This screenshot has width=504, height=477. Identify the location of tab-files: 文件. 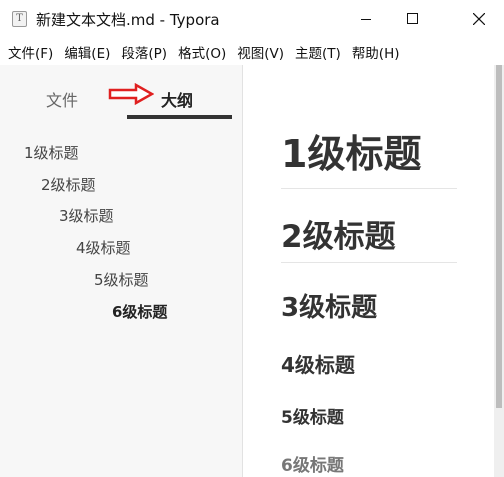
(62, 99).